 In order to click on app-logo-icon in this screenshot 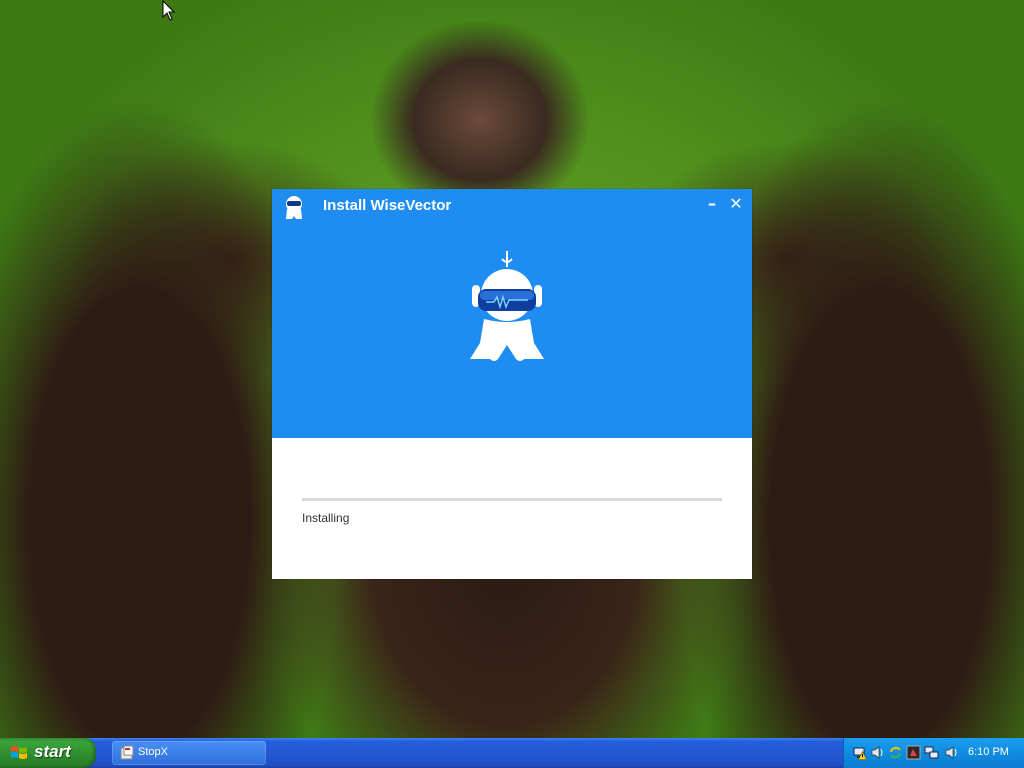, I will do `click(294, 207)`.